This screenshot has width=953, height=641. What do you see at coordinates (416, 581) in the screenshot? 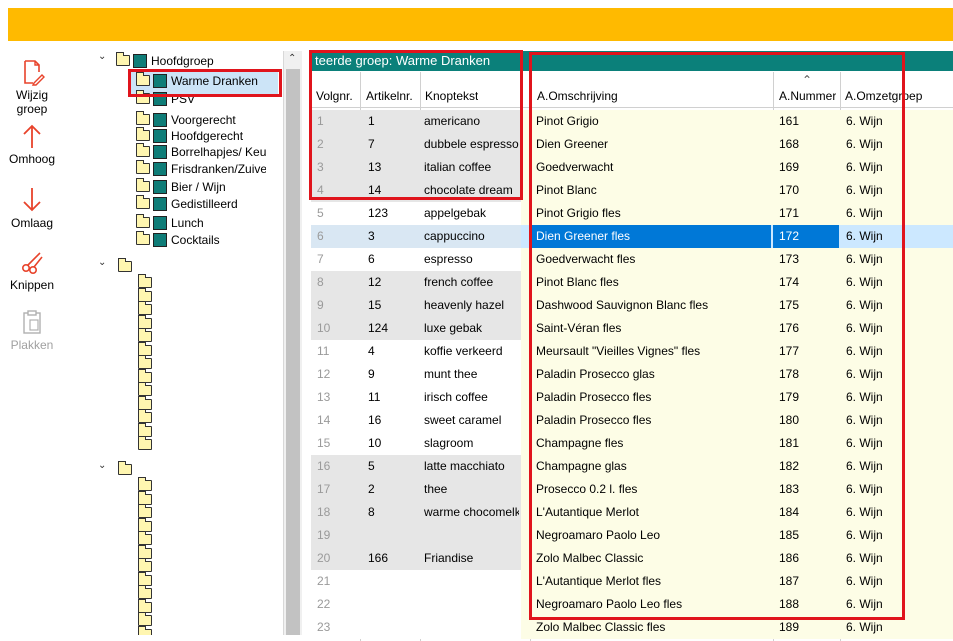
I see `table-row: 21` at bounding box center [416, 581].